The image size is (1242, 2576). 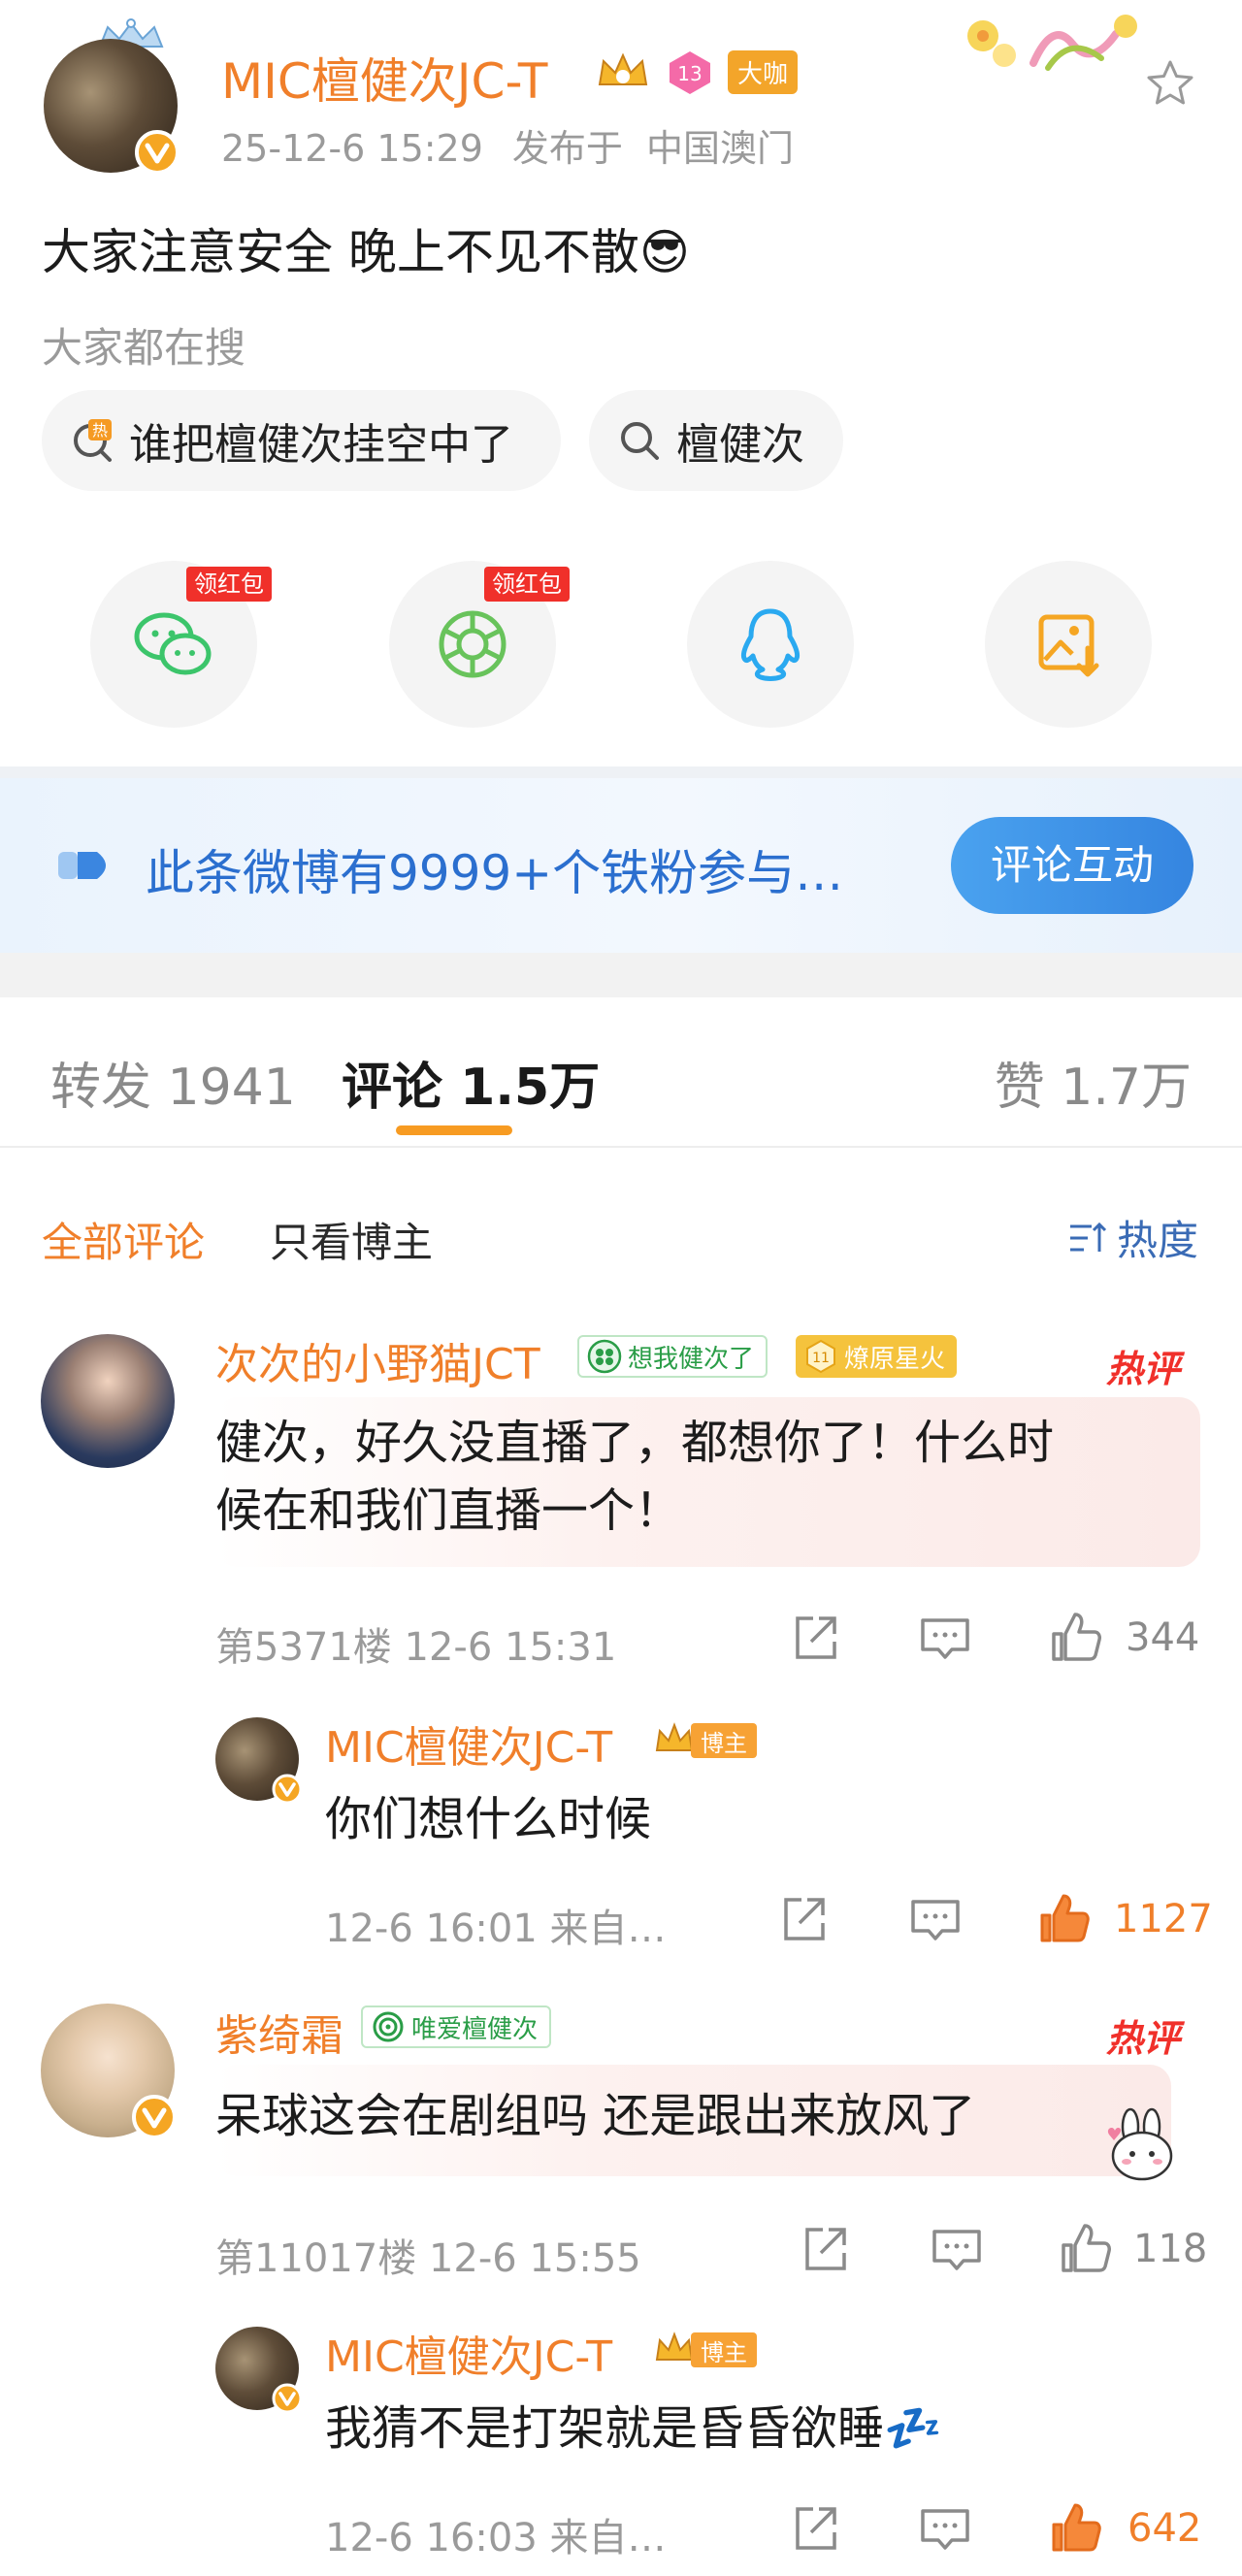 What do you see at coordinates (377, 1360) in the screenshot?
I see `commenter-name: 次次的小野猫JCT` at bounding box center [377, 1360].